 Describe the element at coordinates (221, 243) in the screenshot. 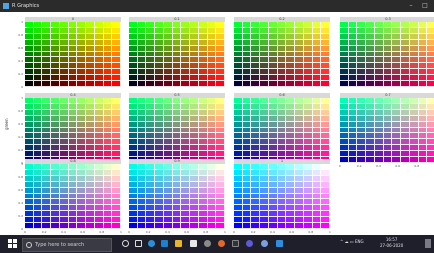

I see `photos-icon` at that location.